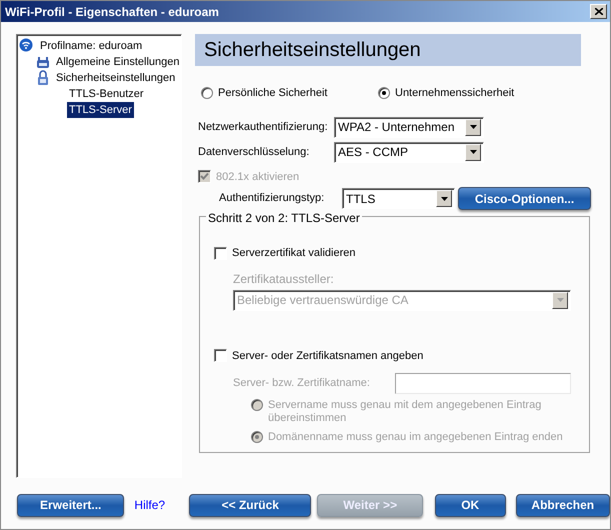 This screenshot has height=530, width=611. Describe the element at coordinates (409, 127) in the screenshot. I see `dropdown: WPA2 - Unternehmen` at that location.